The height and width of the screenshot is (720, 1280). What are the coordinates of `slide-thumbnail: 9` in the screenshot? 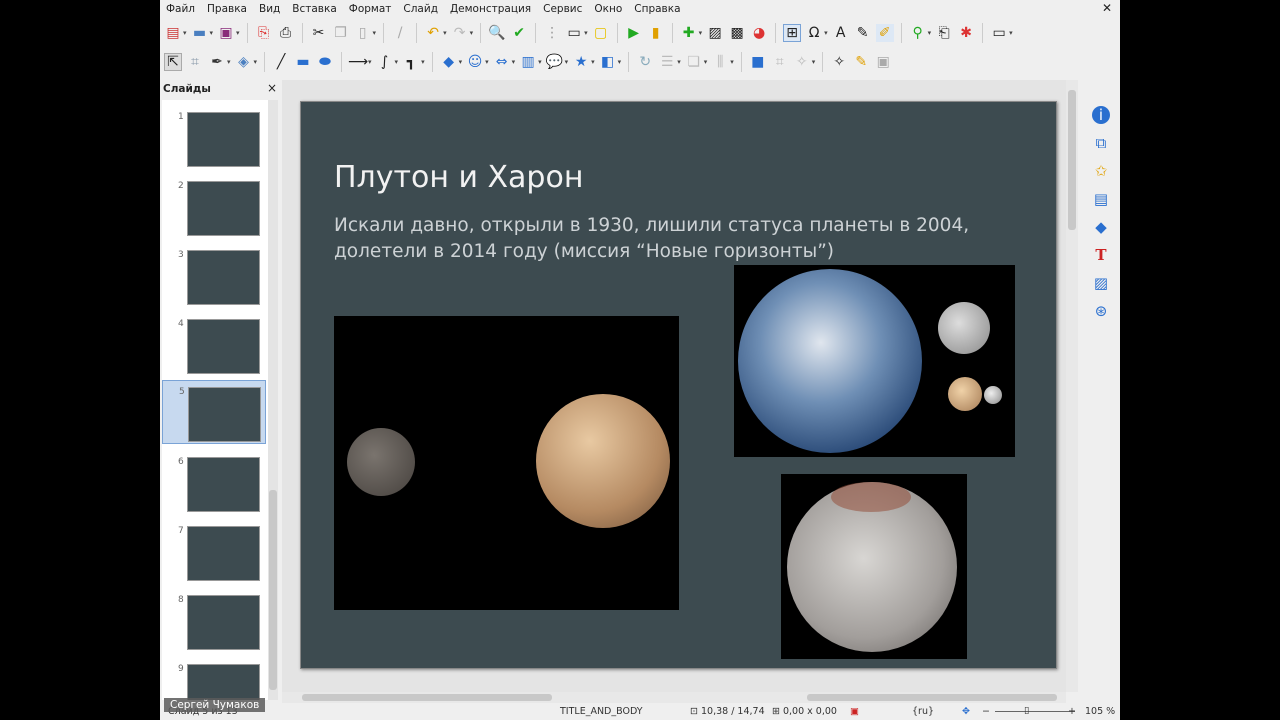 It's located at (214, 679).